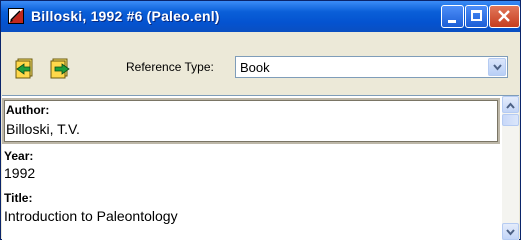 The image size is (521, 240). I want to click on close-button, so click(504, 16).